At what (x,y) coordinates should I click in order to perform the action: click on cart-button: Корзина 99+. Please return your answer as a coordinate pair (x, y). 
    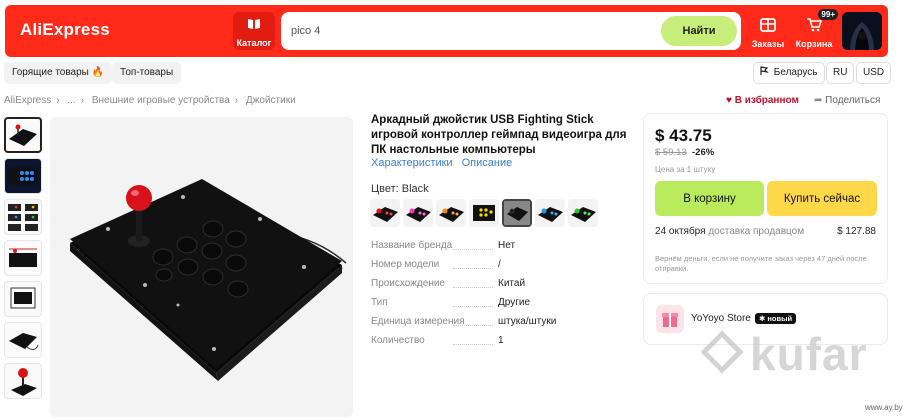
    Looking at the image, I should click on (815, 29).